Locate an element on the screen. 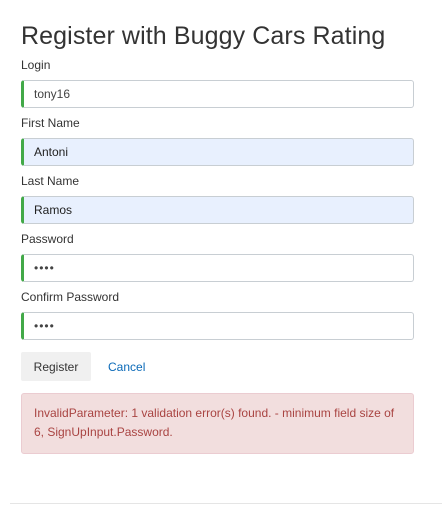 This screenshot has width=442, height=506. bottom-divider is located at coordinates (226, 503).